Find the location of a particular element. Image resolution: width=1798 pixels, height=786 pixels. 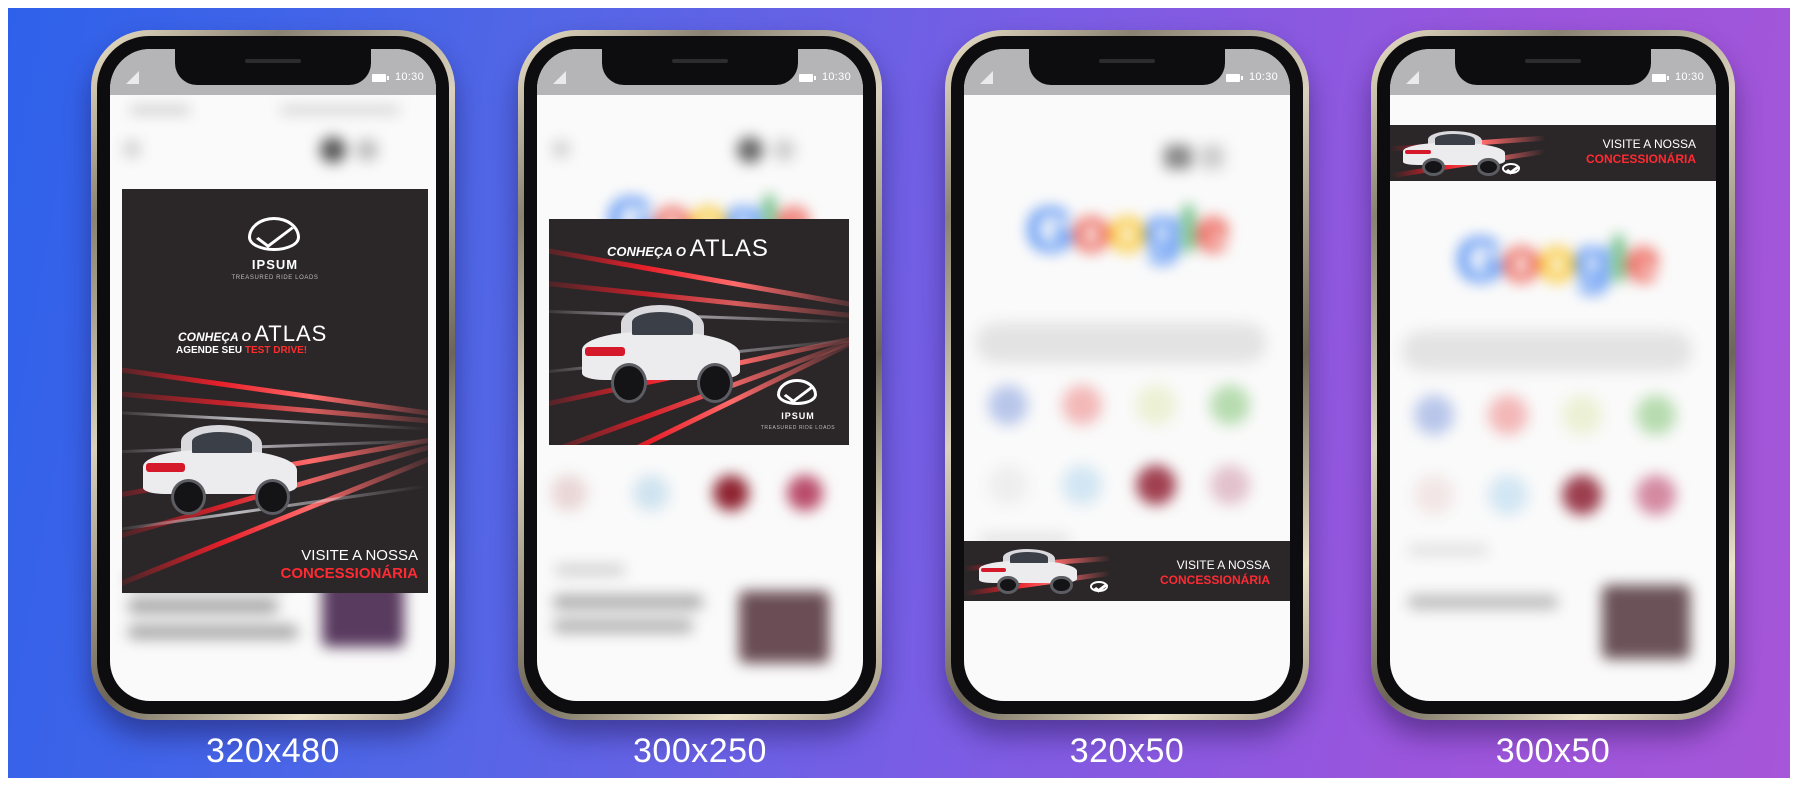

ad-subline: AGENDE SEU TEST DRIVE! is located at coordinates (241, 350).